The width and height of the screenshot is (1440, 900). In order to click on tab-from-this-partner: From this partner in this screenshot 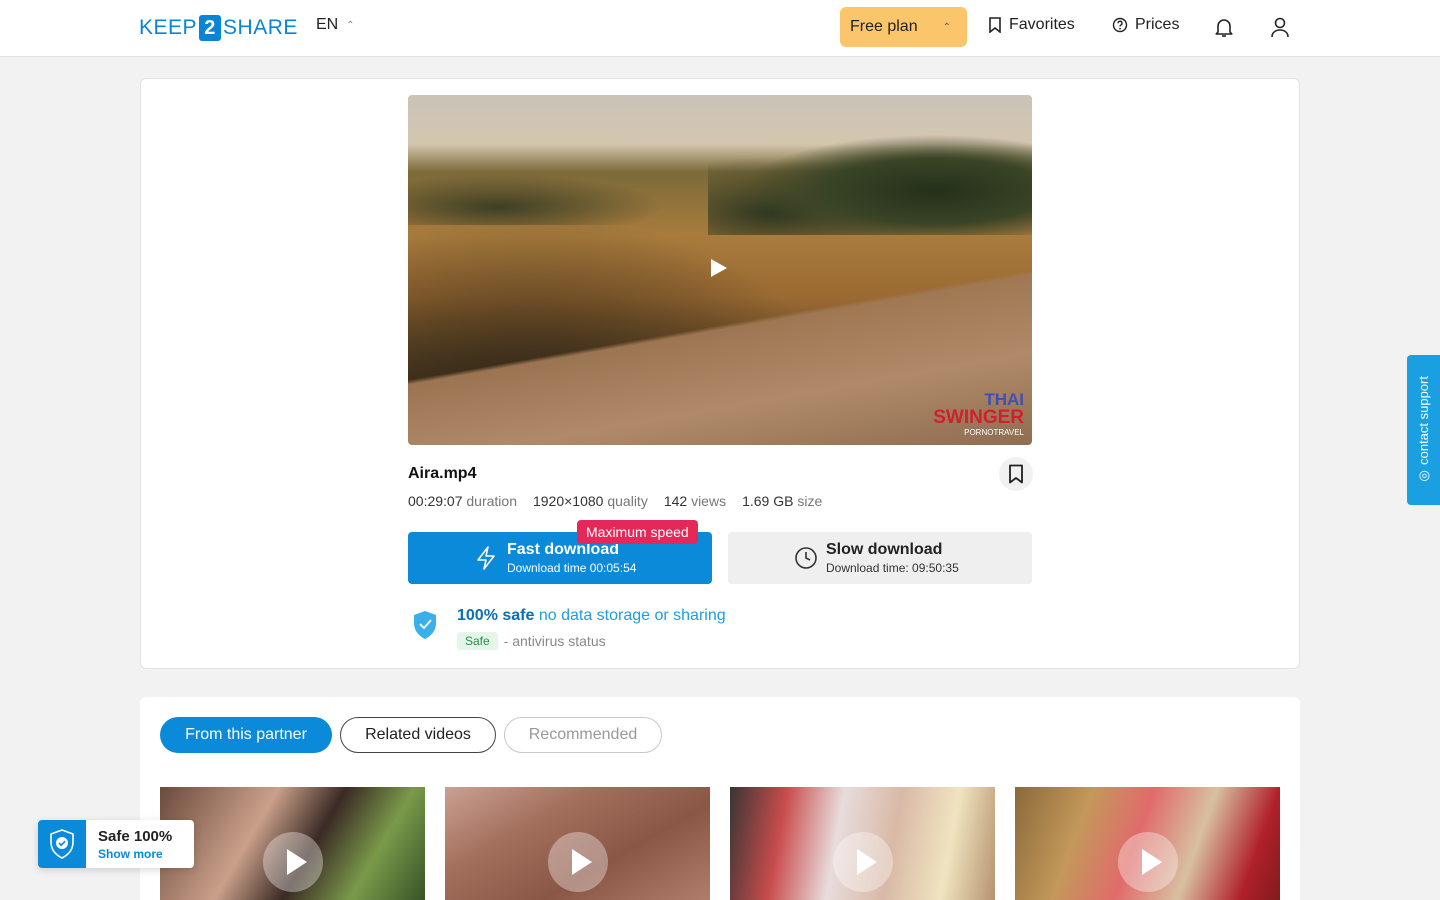, I will do `click(246, 735)`.